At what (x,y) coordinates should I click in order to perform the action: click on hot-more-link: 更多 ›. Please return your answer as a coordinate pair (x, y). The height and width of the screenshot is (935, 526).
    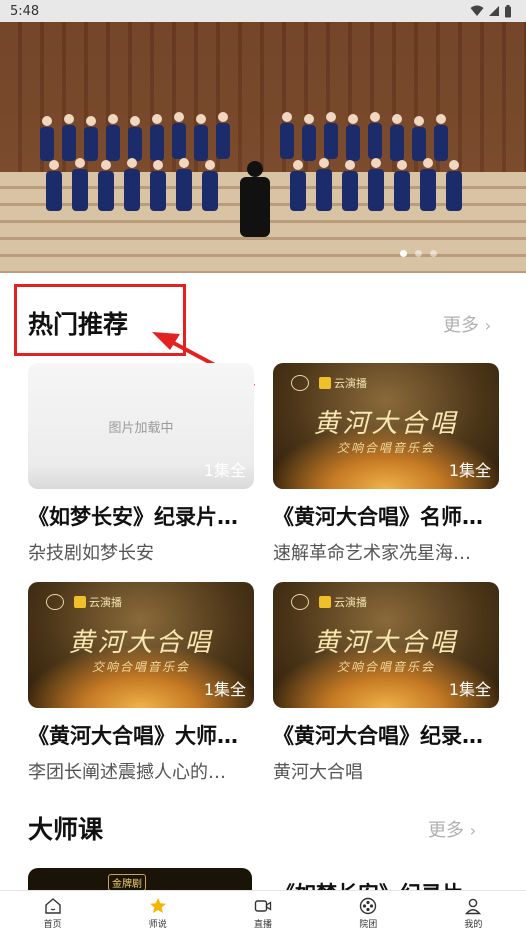
    Looking at the image, I should click on (467, 324).